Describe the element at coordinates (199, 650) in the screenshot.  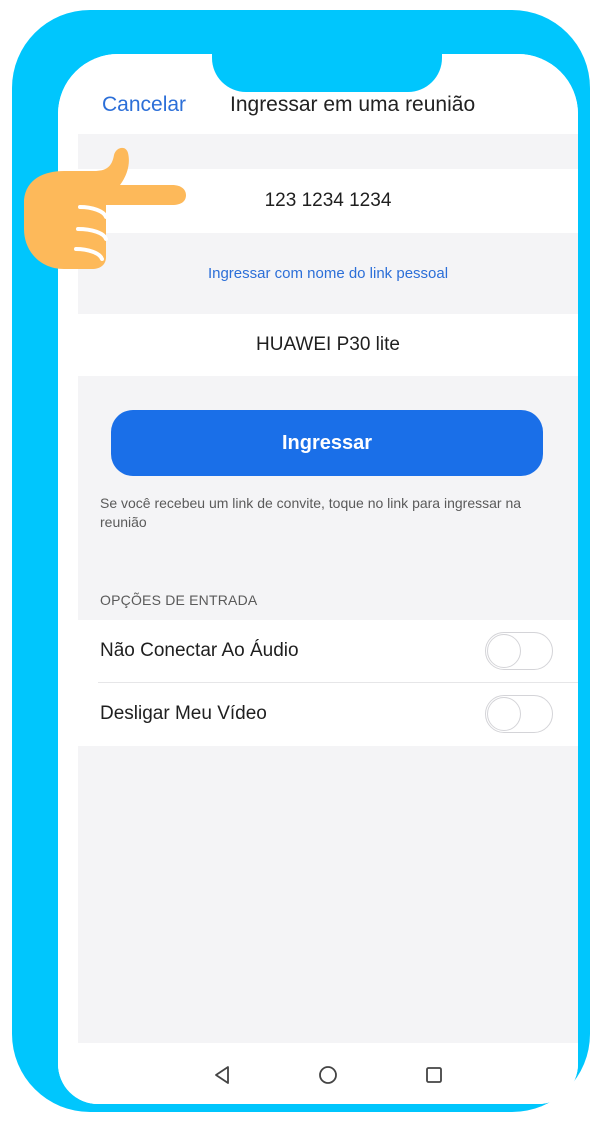
I see `option-label-no-audio: Não Conectar Ao Áudio` at that location.